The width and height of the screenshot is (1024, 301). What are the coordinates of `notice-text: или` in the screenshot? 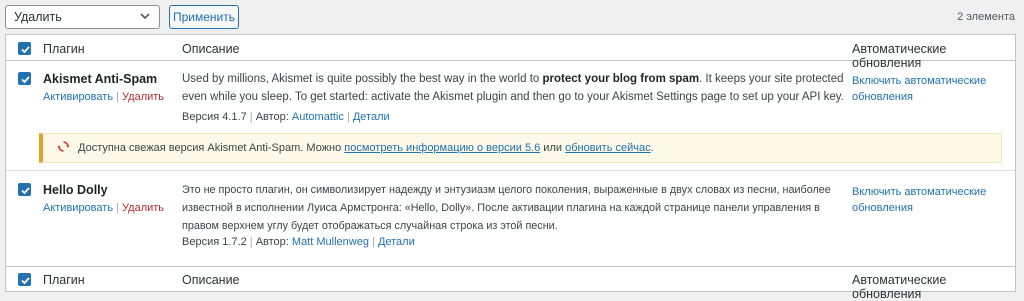 It's located at (553, 148).